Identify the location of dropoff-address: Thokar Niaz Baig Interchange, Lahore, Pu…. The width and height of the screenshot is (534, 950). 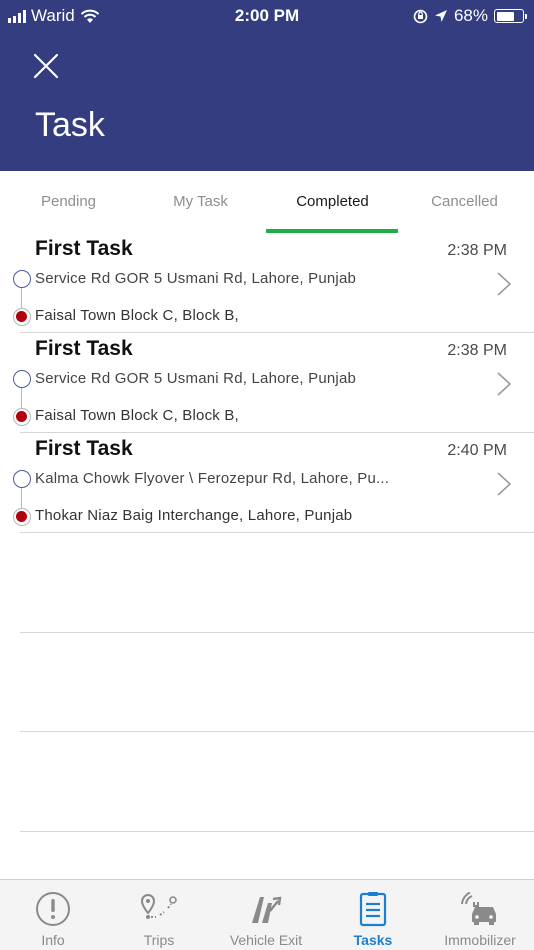
(194, 515).